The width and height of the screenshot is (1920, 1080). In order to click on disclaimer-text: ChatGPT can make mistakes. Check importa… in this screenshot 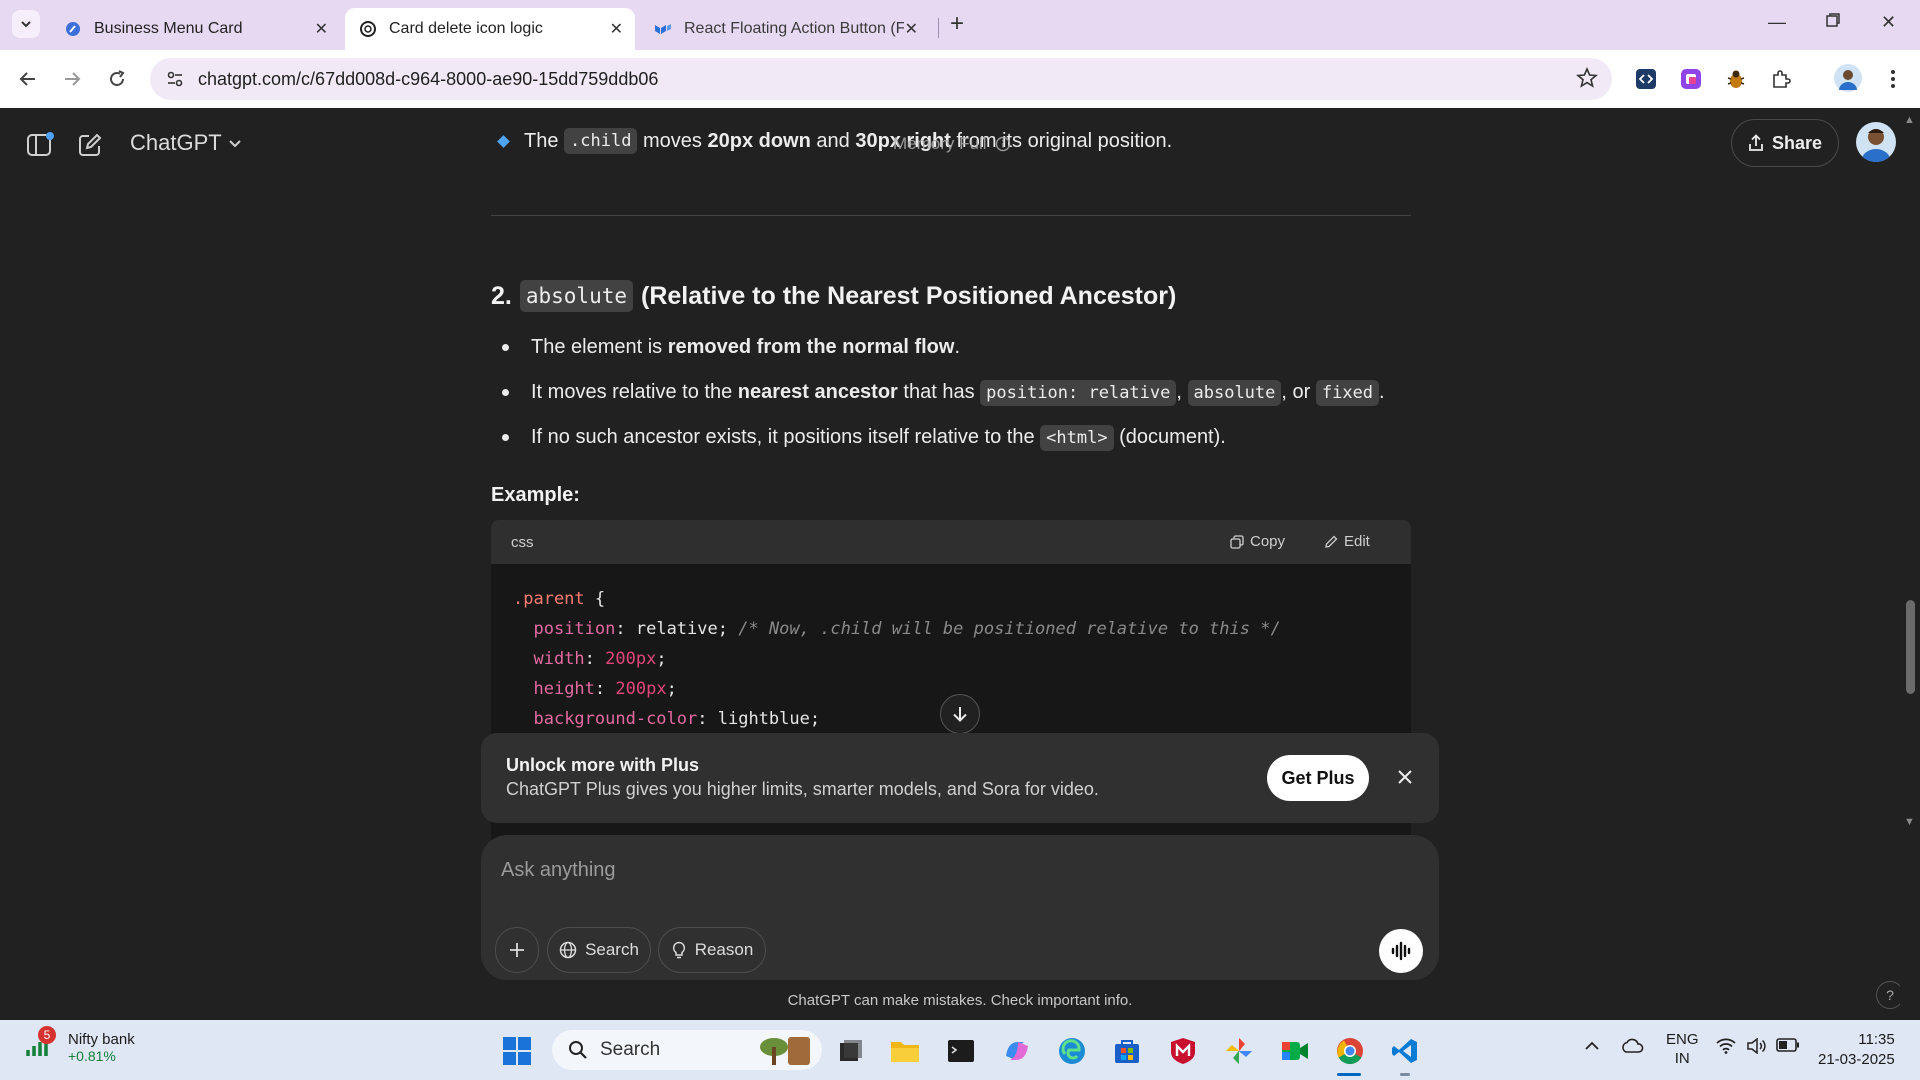, I will do `click(960, 1000)`.